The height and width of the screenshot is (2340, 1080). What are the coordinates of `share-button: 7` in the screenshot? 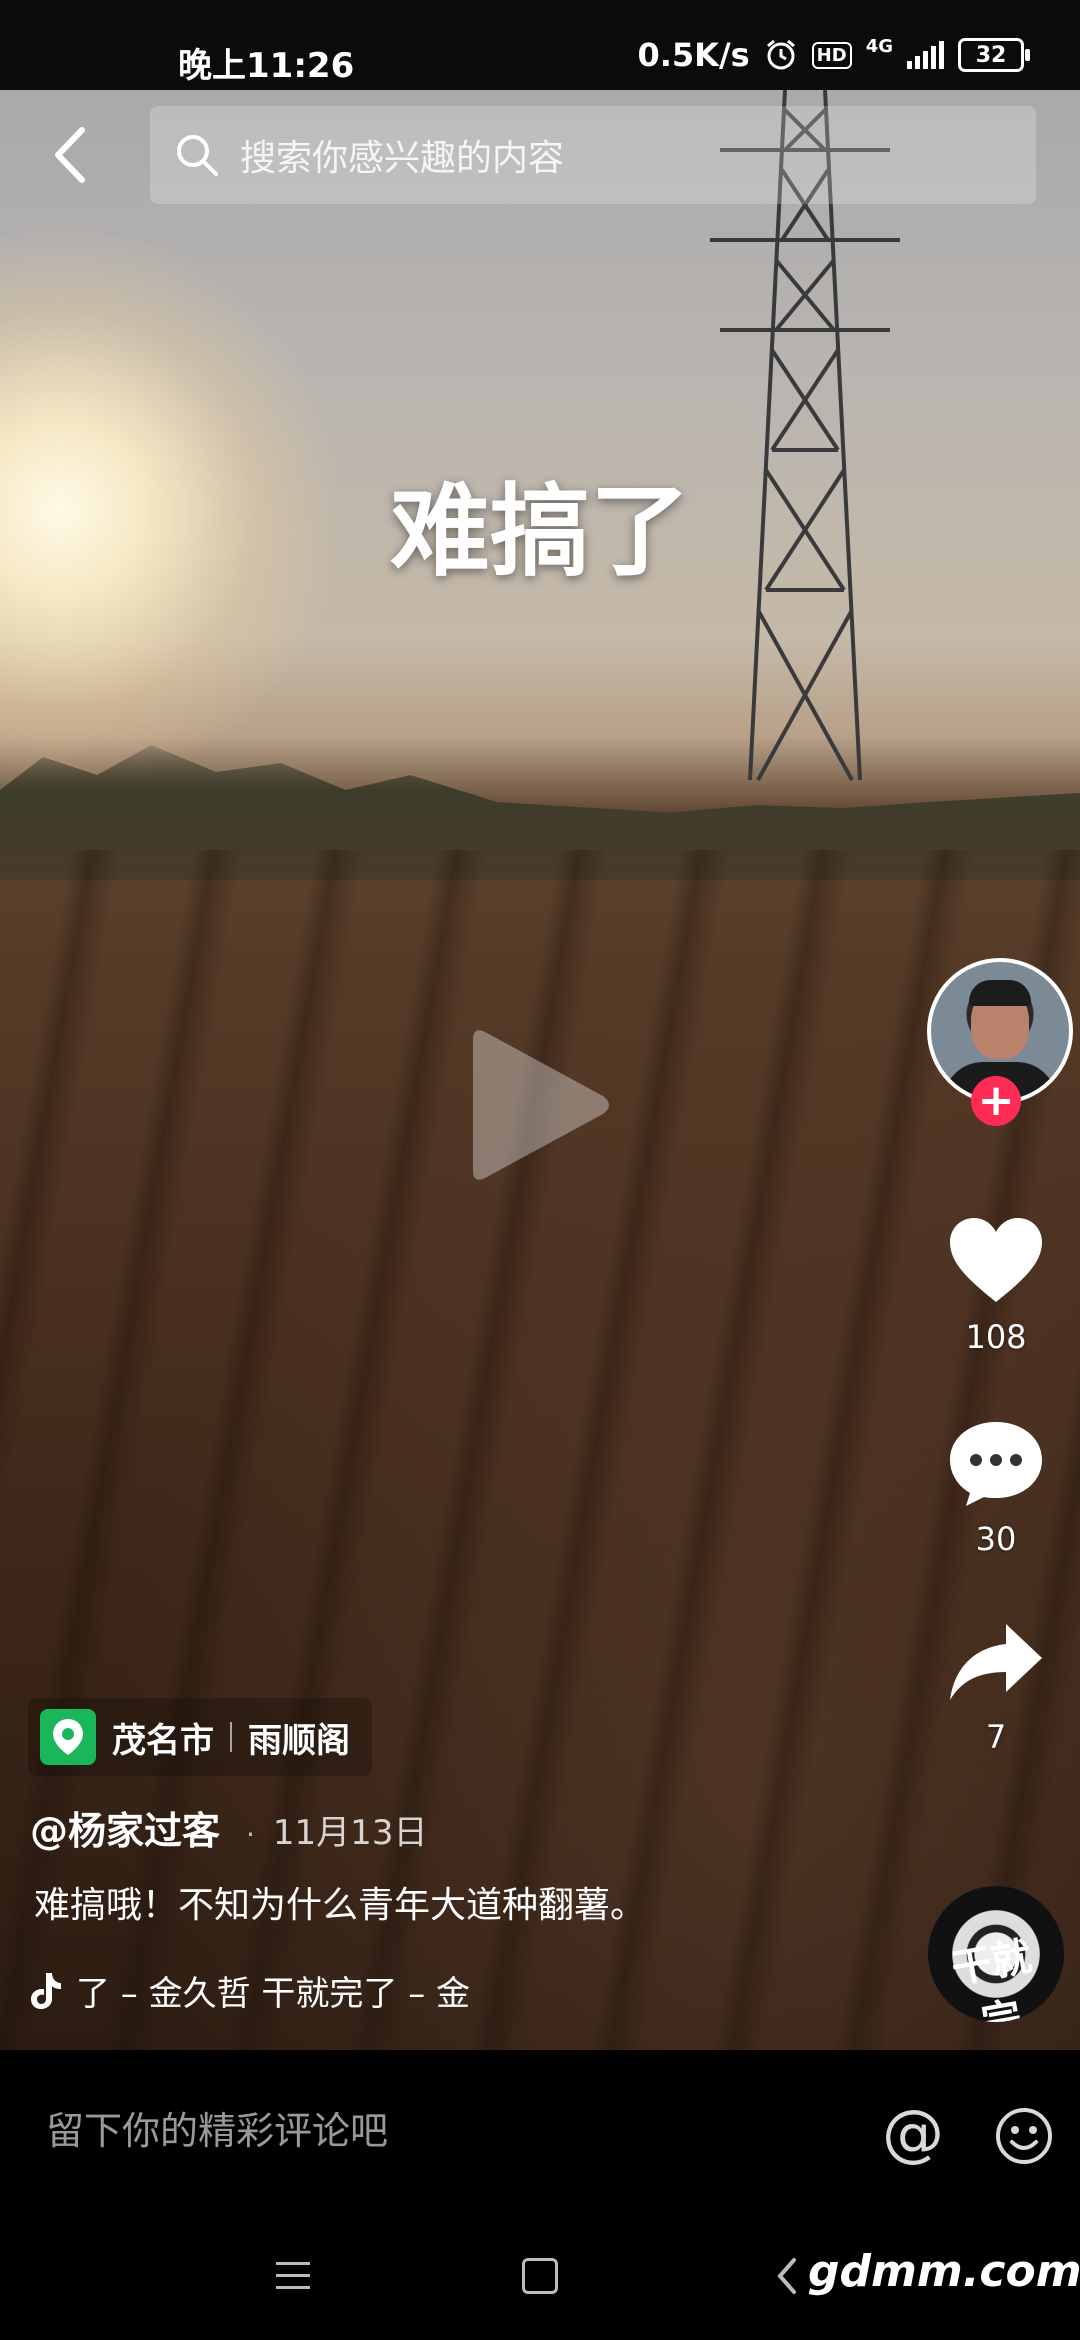 It's located at (996, 1688).